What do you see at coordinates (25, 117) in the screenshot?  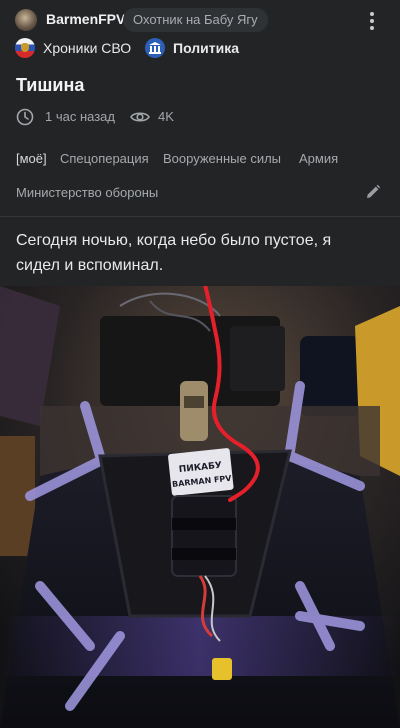 I see `clock-icon` at bounding box center [25, 117].